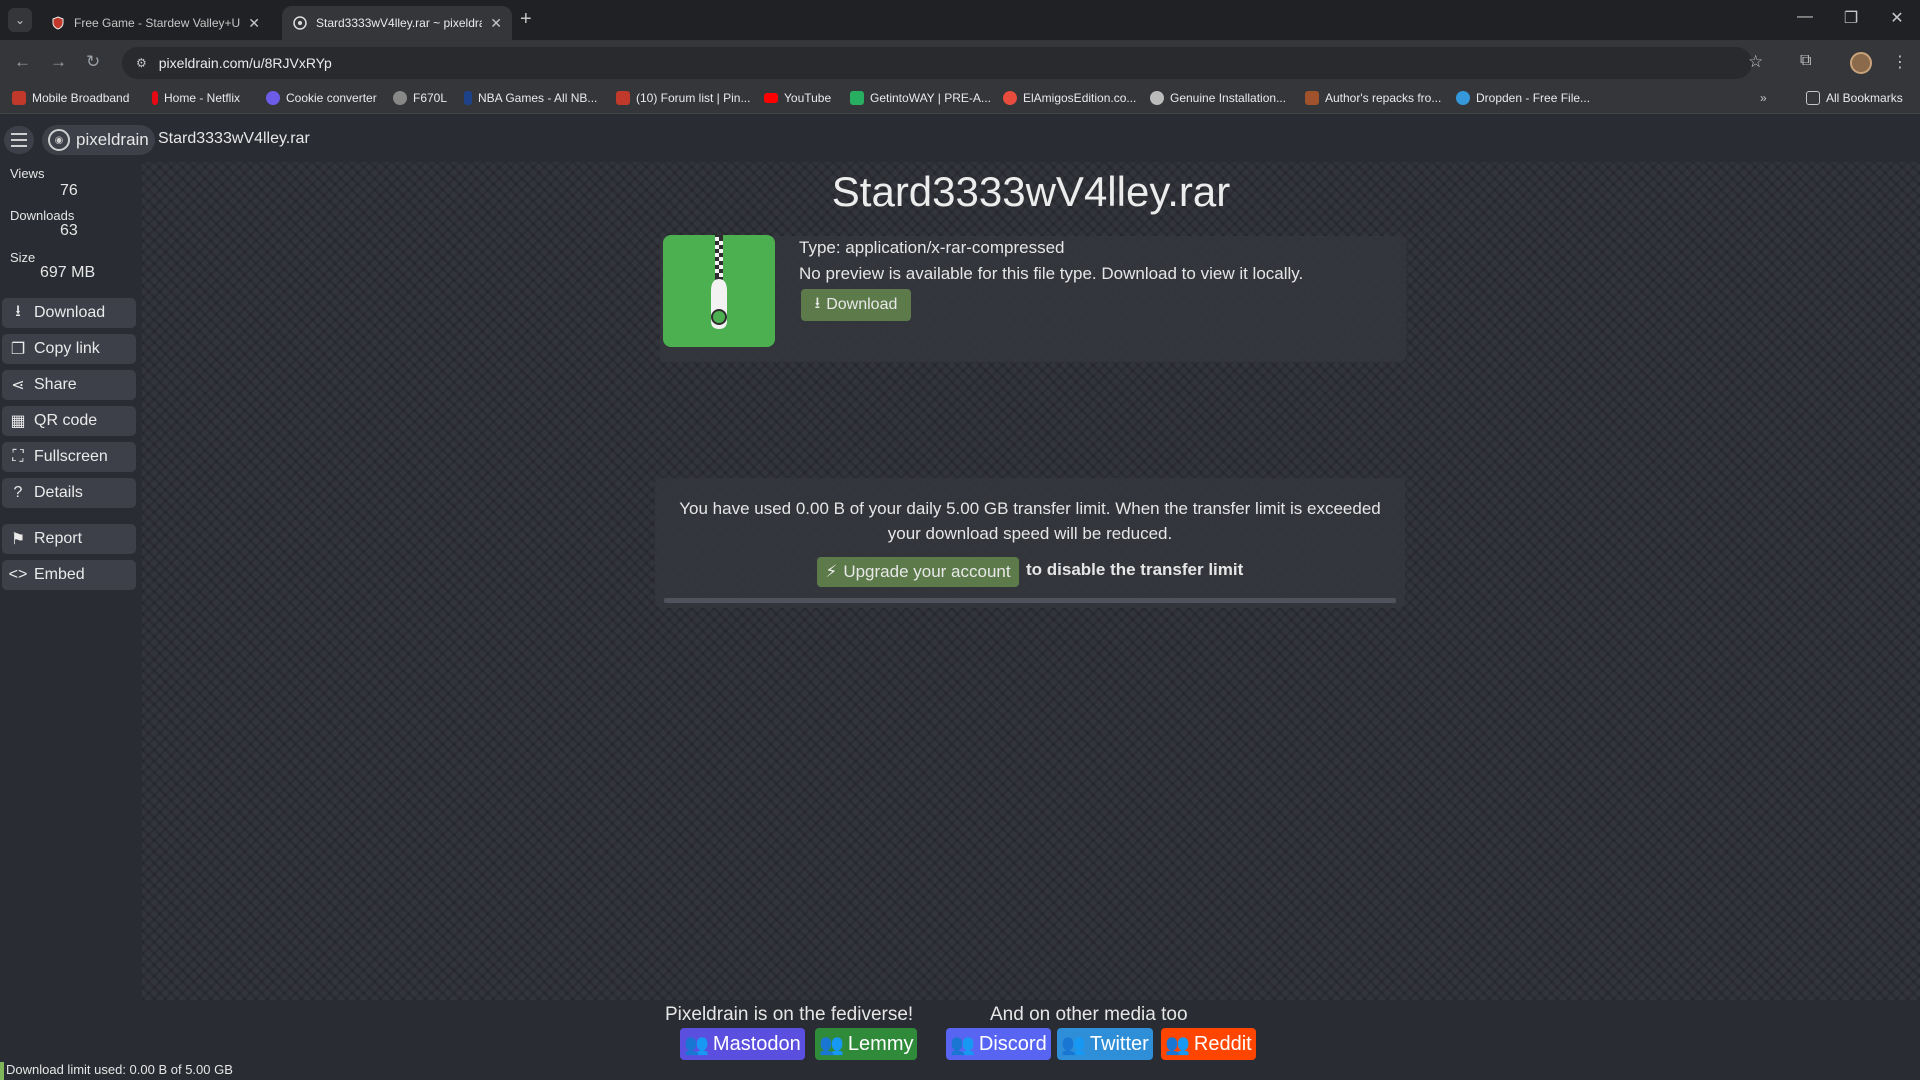 The image size is (1920, 1080). I want to click on download-limit-status: Download limit used: 0.00 B of 5.00 GB, so click(119, 1069).